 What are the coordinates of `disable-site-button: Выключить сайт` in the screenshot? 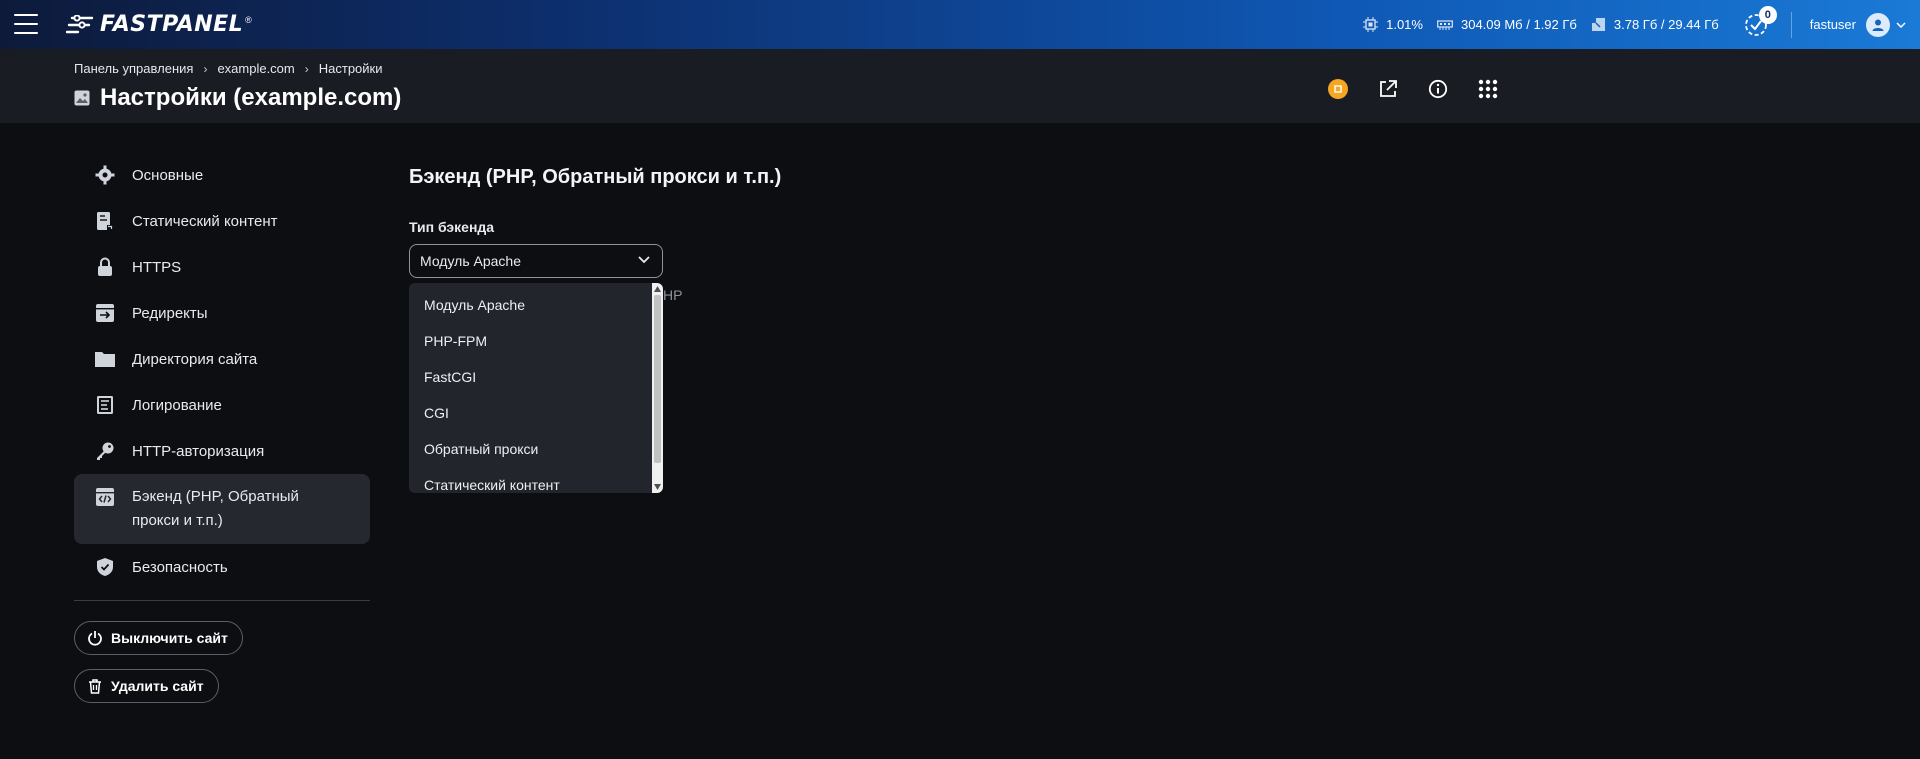 It's located at (158, 638).